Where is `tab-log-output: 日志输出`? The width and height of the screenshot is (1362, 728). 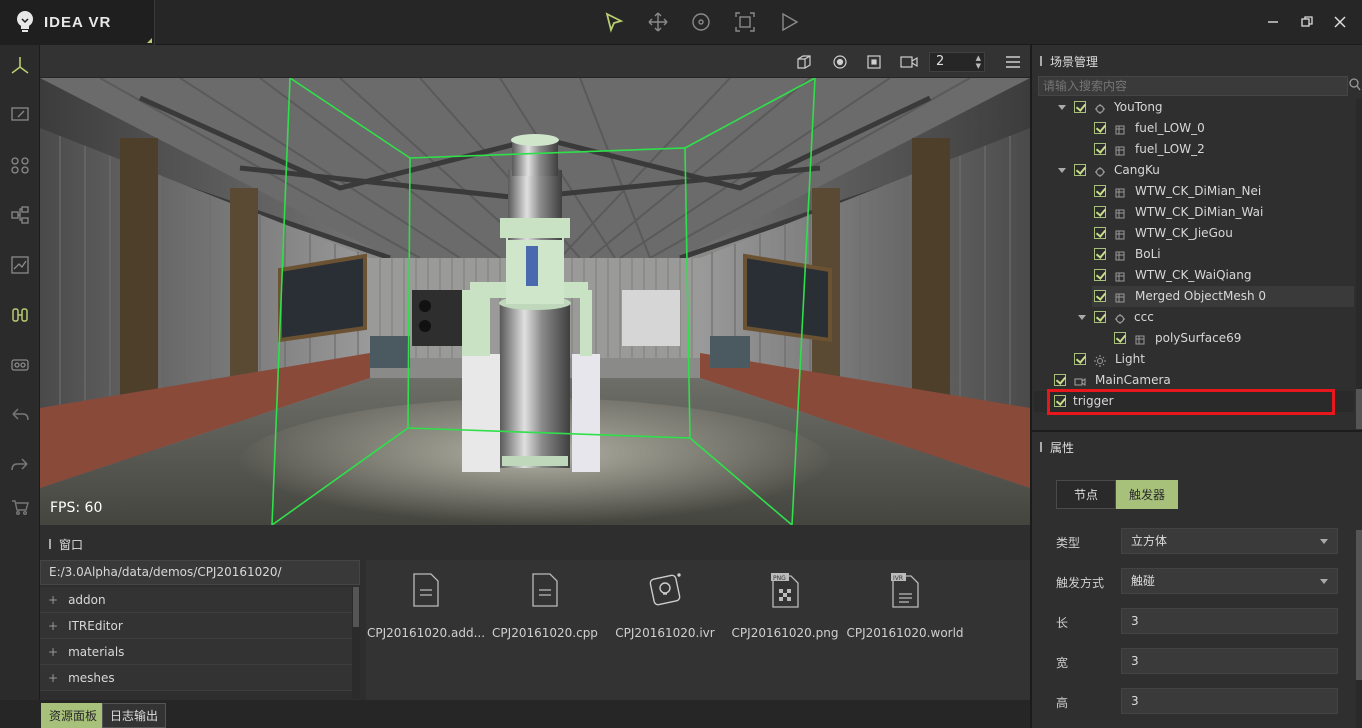 tab-log-output: 日志输出 is located at coordinates (134, 715).